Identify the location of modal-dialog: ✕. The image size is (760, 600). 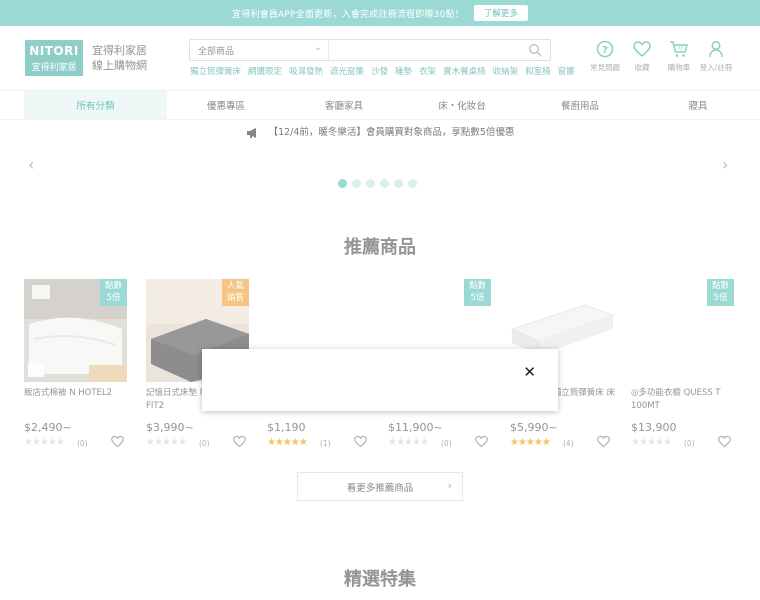
(380, 380).